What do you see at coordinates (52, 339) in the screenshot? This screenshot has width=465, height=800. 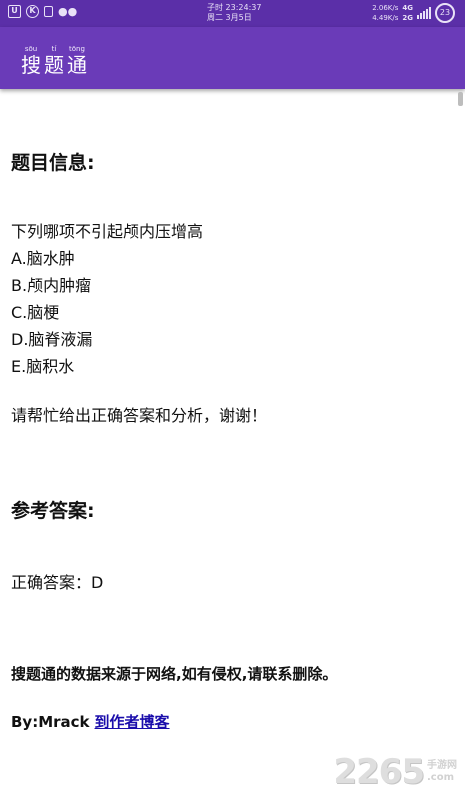 I see `option-d: D.脑脊液漏` at bounding box center [52, 339].